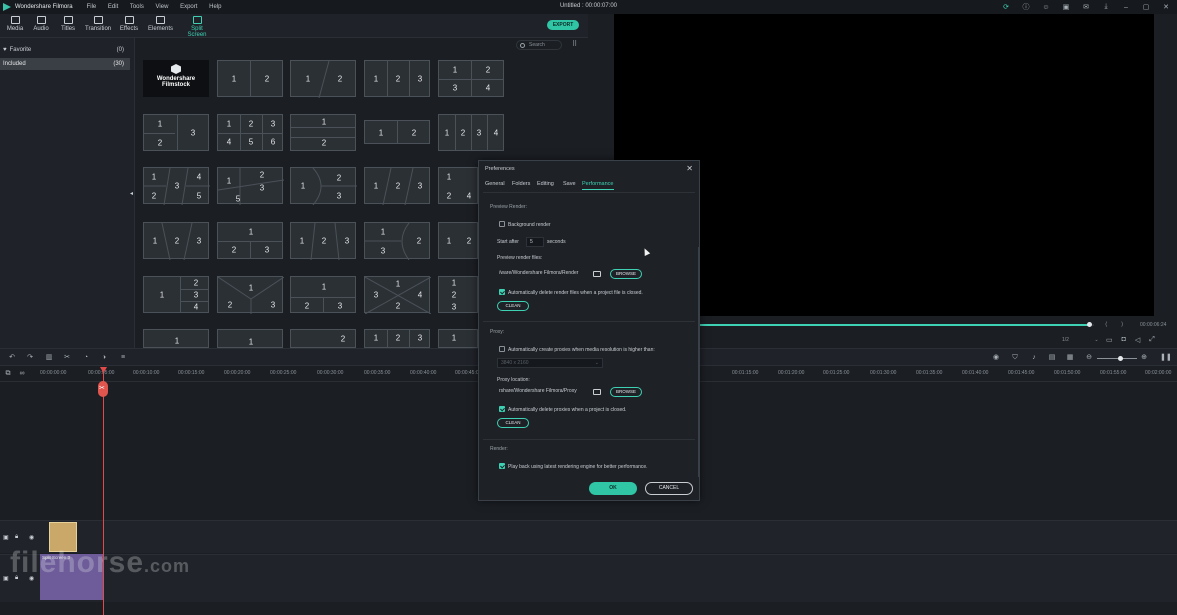  Describe the element at coordinates (162, 7) in the screenshot. I see `menu-view: View` at that location.